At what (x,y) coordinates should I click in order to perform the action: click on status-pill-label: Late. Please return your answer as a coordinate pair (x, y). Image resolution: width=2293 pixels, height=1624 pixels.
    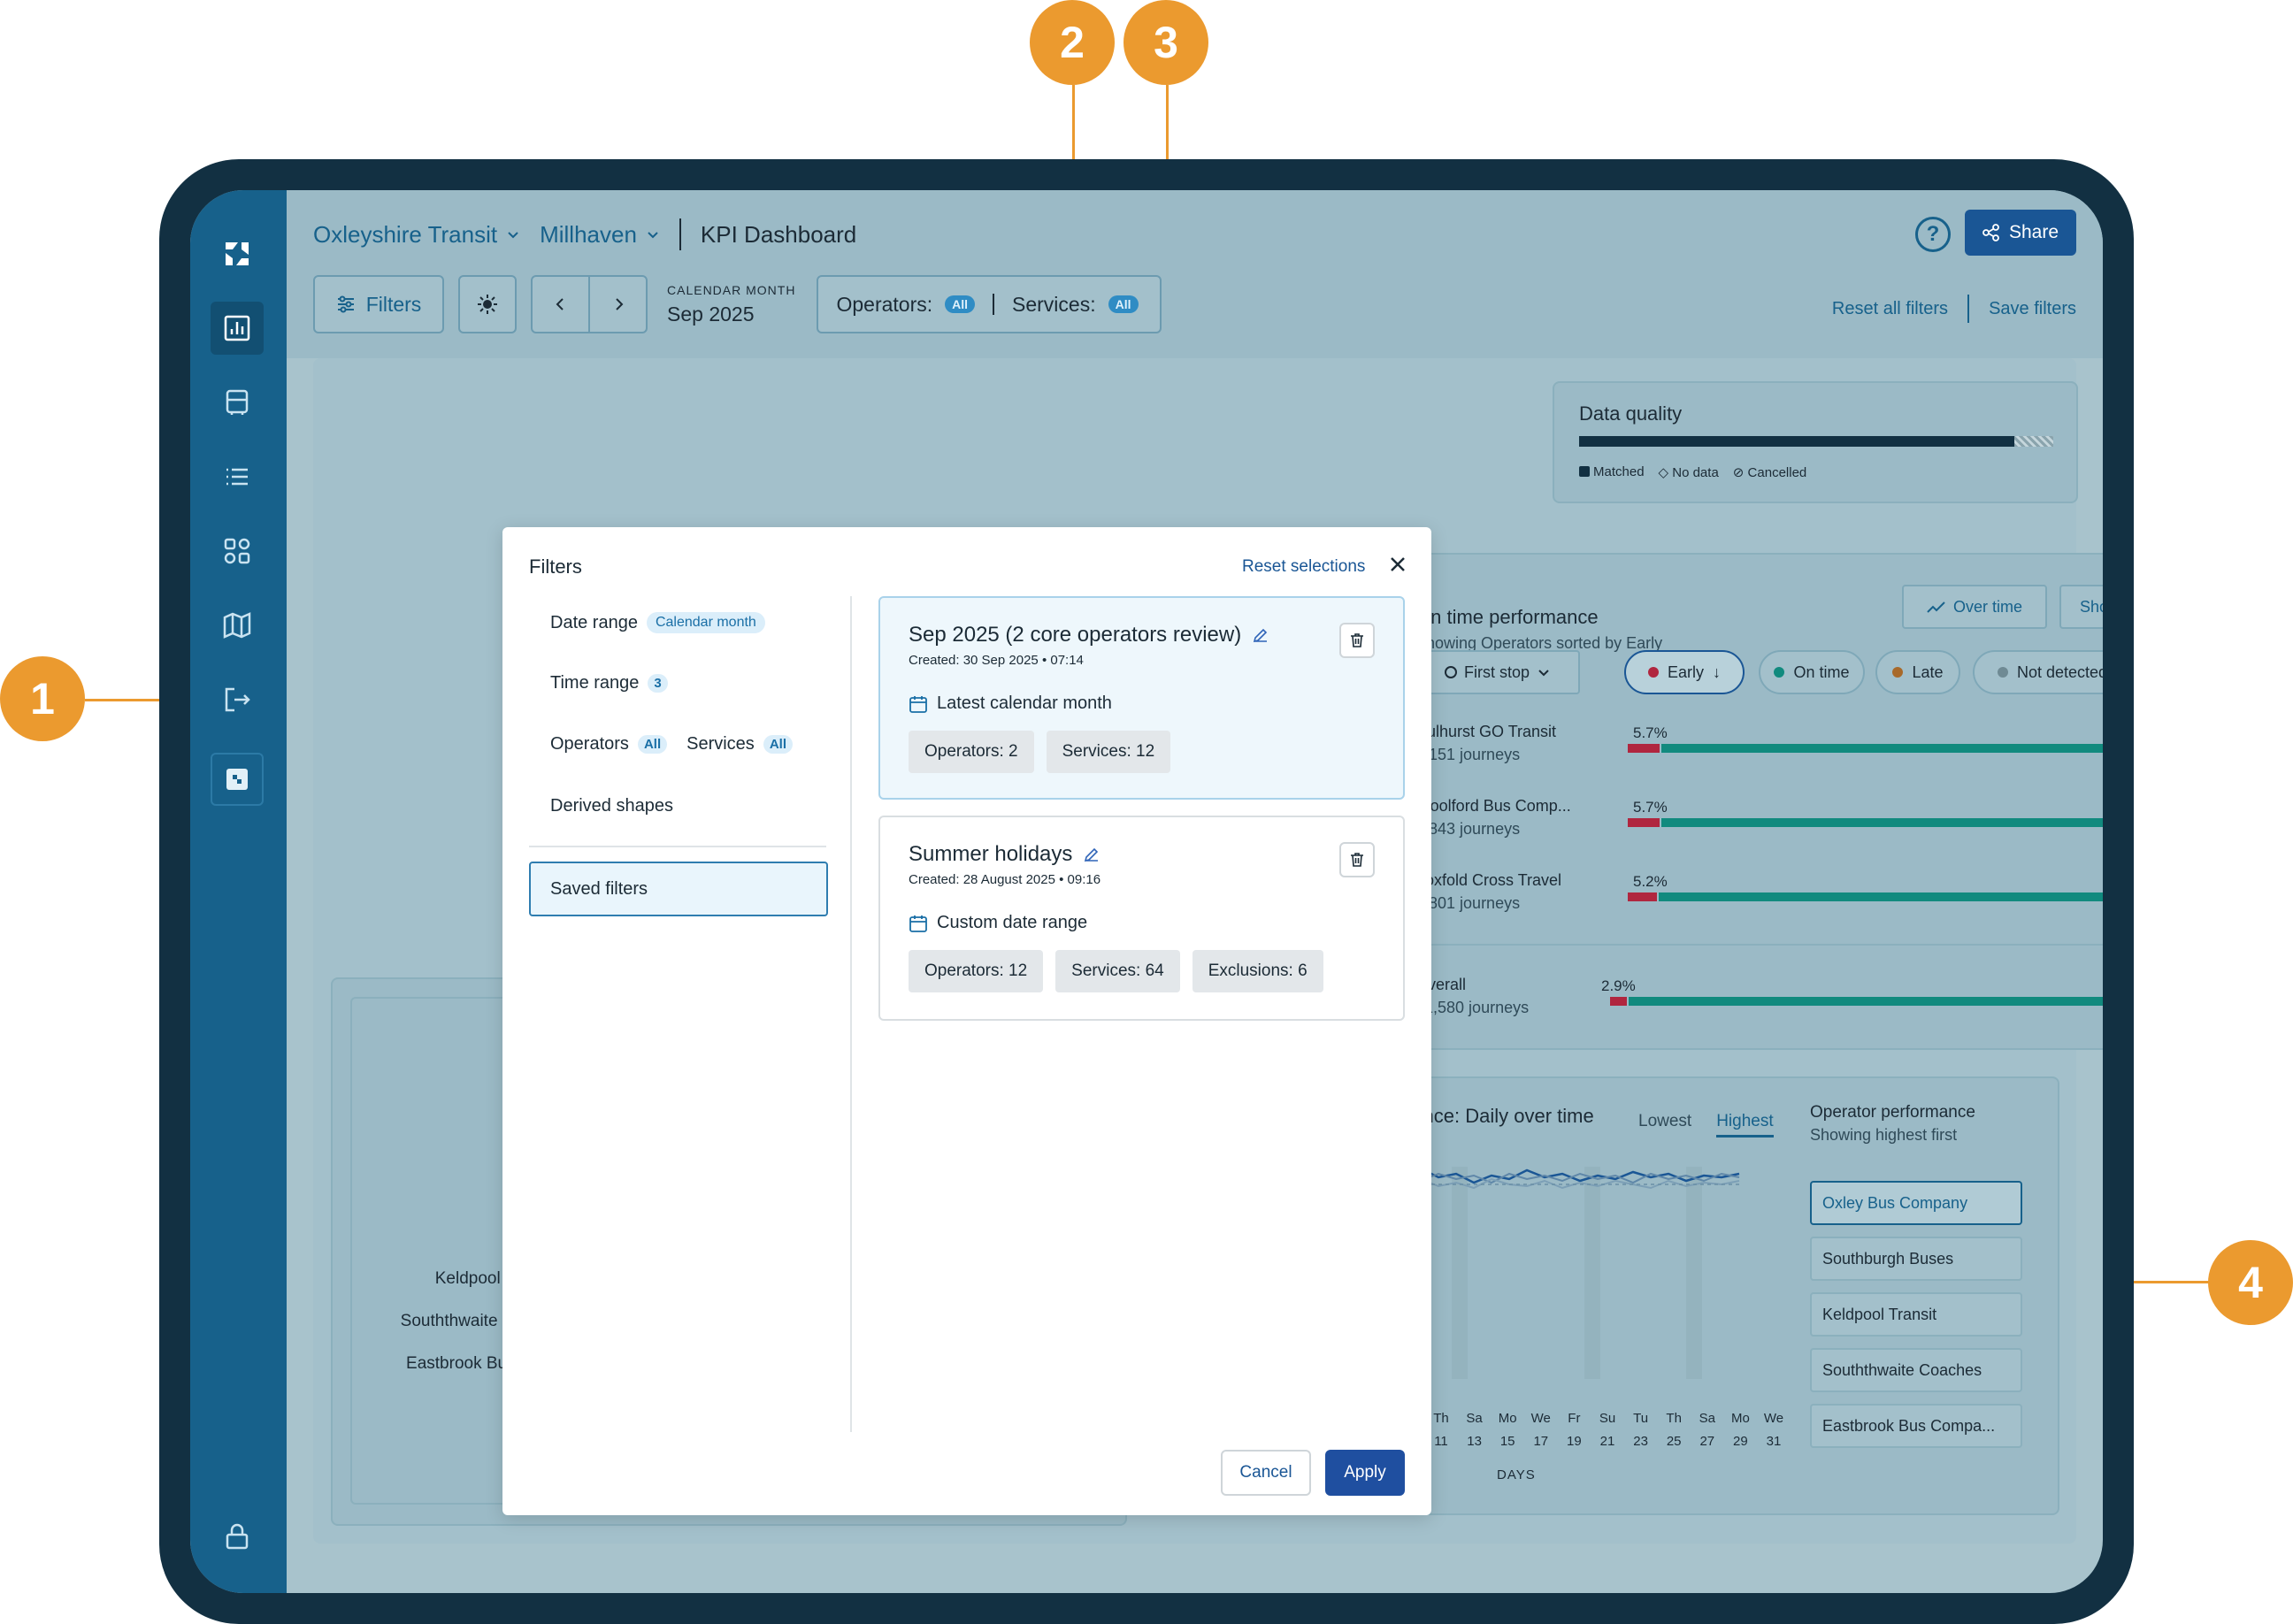
    Looking at the image, I should click on (1928, 672).